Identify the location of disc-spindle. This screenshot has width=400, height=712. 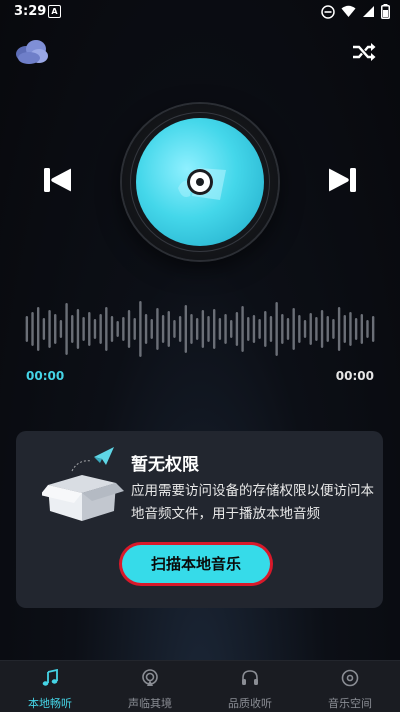
(200, 182).